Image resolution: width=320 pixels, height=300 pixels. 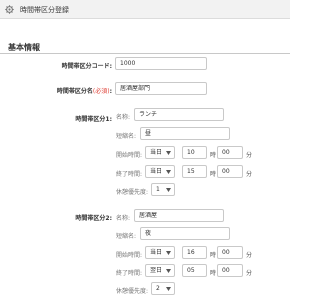 I want to click on division-2-start-hour-input: 16, so click(x=194, y=252).